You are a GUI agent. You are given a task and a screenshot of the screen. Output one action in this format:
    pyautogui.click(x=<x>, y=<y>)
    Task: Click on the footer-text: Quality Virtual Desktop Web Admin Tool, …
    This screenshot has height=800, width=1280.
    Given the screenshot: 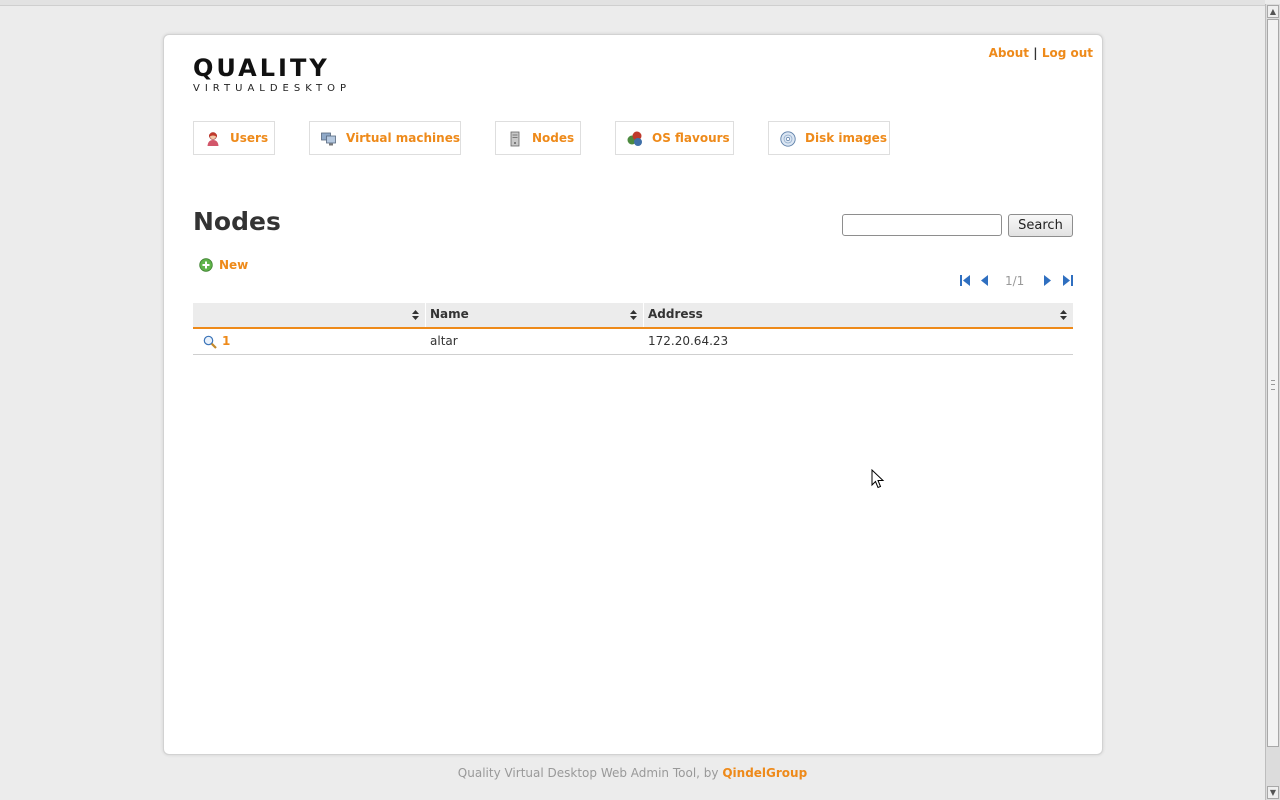 What is the action you would take?
    pyautogui.click(x=588, y=773)
    